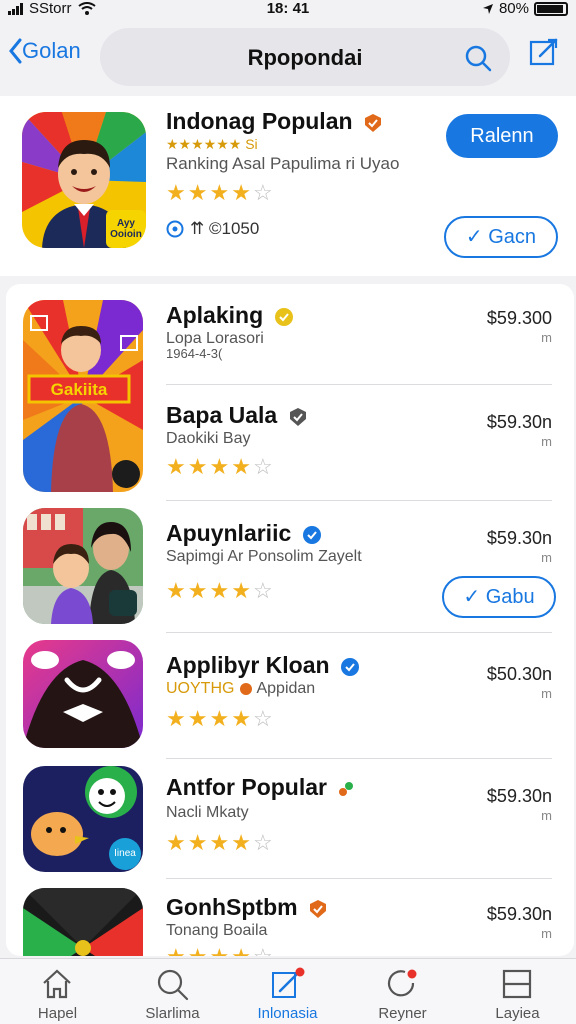 This screenshot has width=576, height=1024. Describe the element at coordinates (57, 991) in the screenshot. I see `tab-home: Hapel` at that location.